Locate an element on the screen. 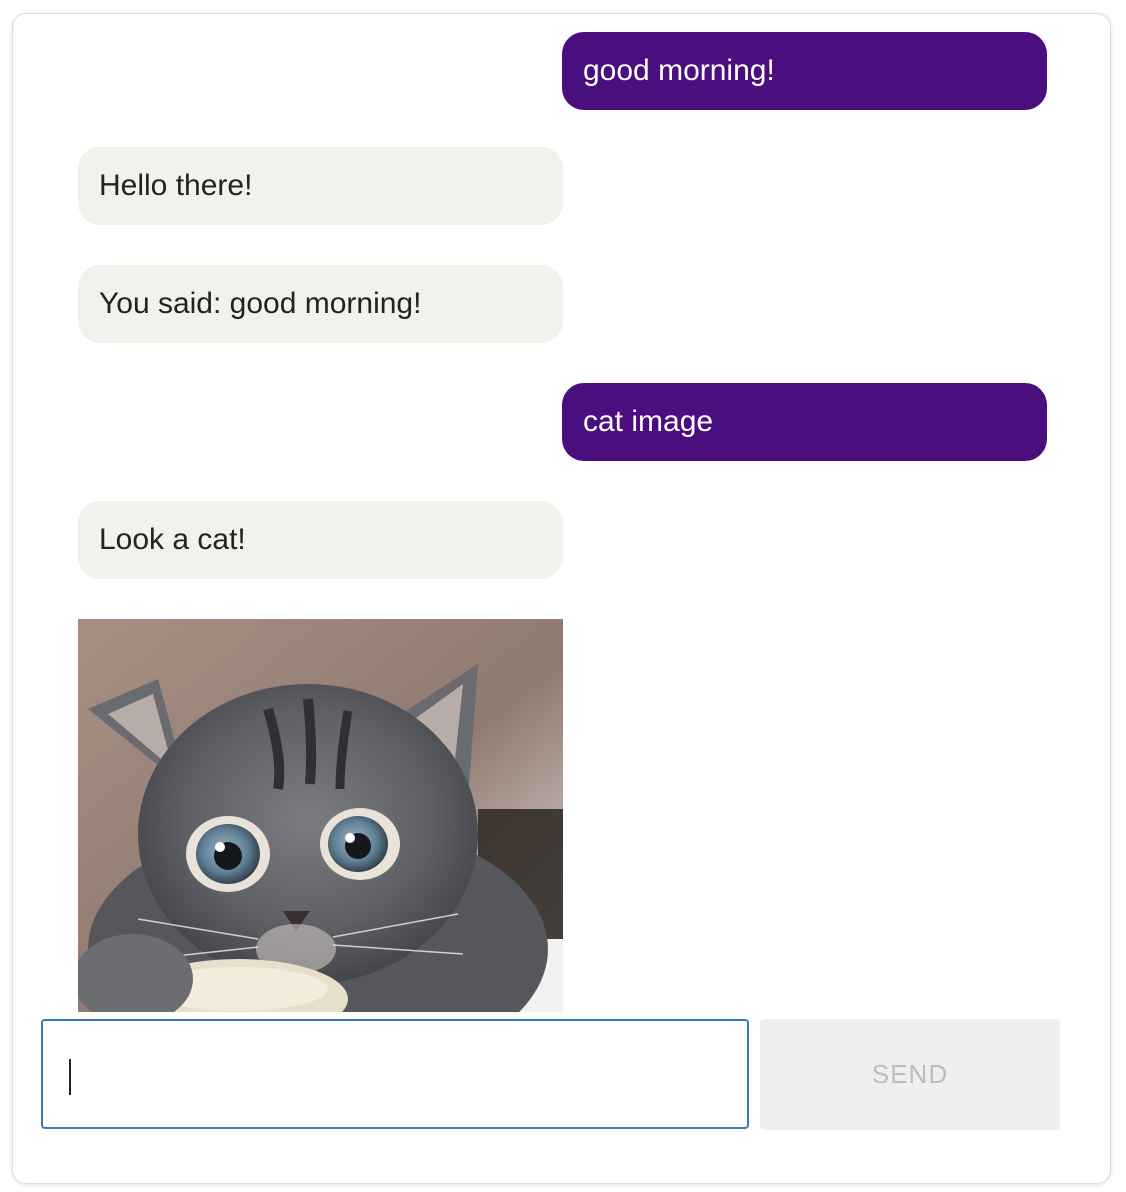  message-text: cat image is located at coordinates (648, 421).